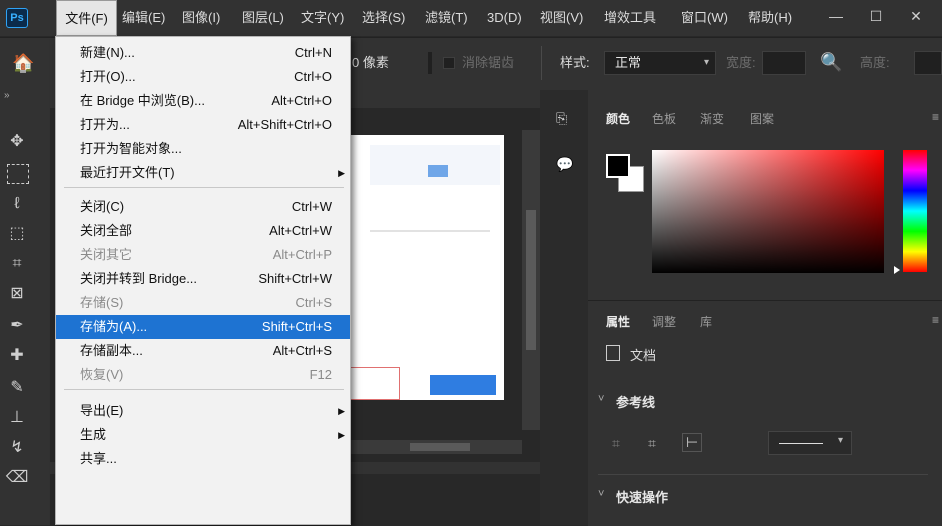 The height and width of the screenshot is (526, 942). I want to click on menu-item: 最近打开文件(T) ▶, so click(203, 173).